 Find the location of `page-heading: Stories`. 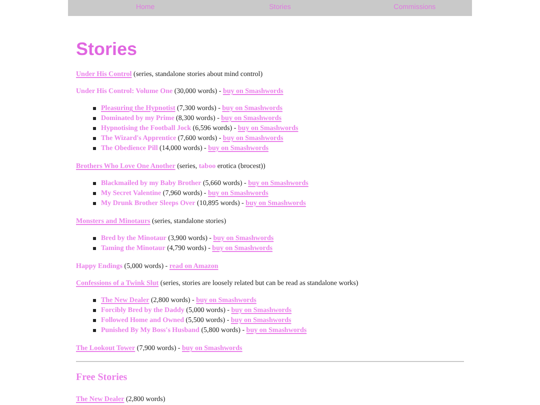

page-heading: Stories is located at coordinates (107, 49).